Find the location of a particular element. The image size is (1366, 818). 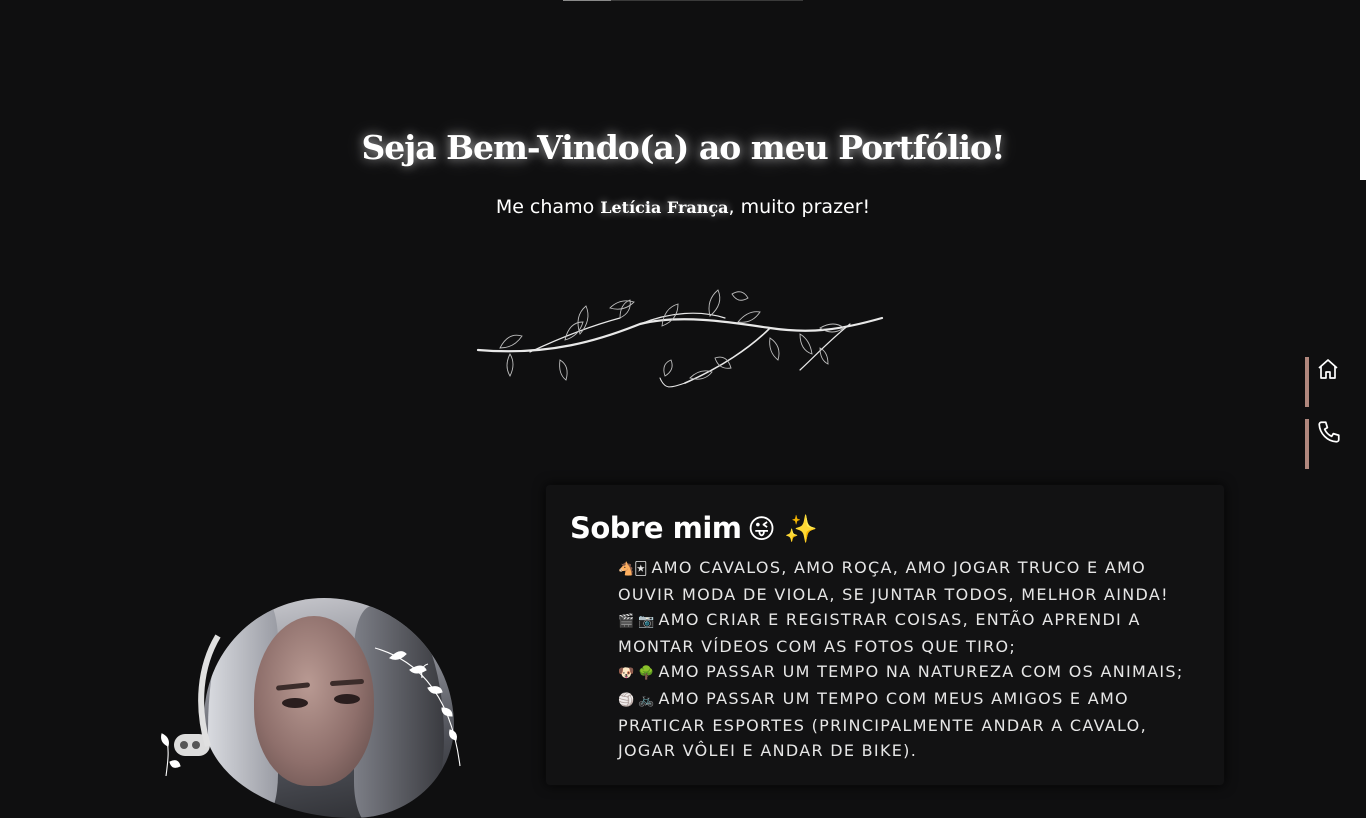

hero-subtitle: Me chamo Letícia França, muito prazer! is located at coordinates (683, 207).